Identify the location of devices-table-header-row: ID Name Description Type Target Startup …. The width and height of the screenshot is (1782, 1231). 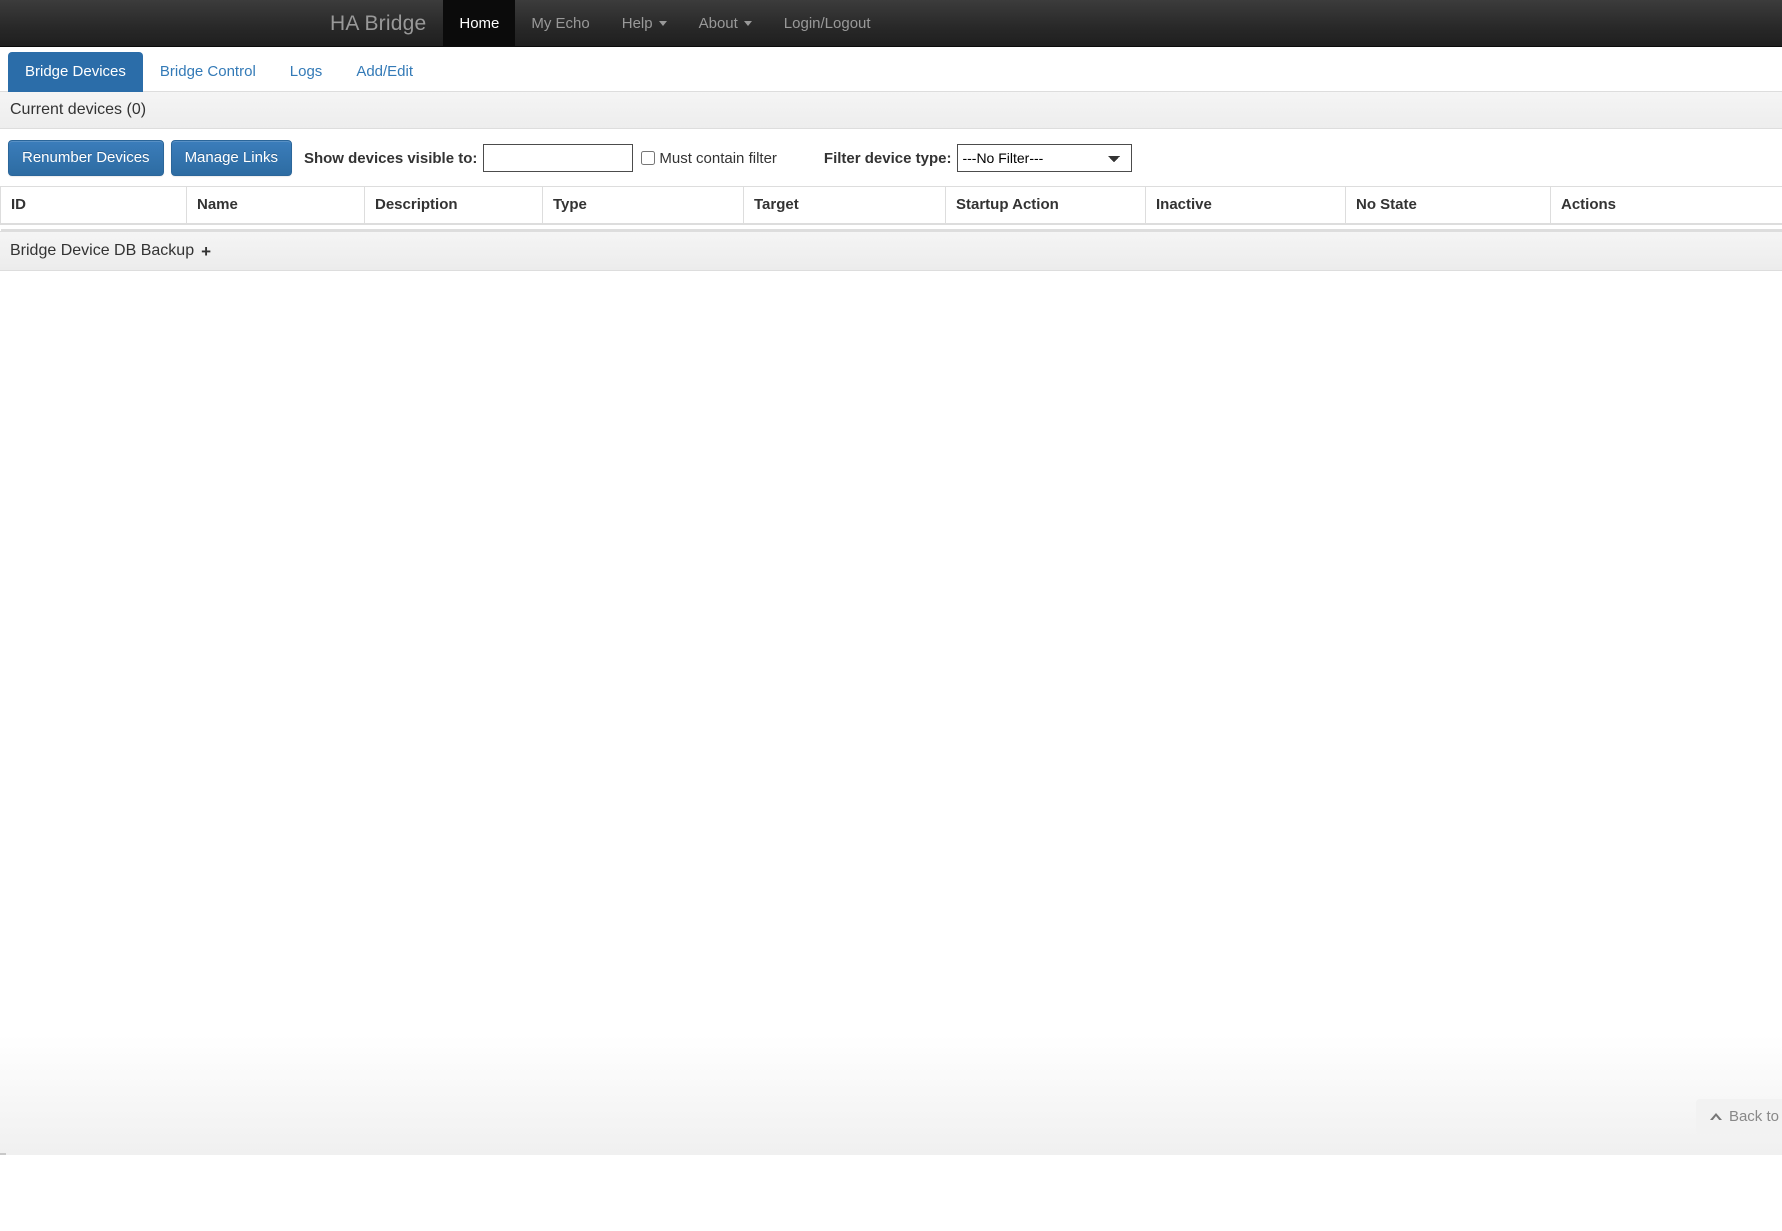
(891, 205).